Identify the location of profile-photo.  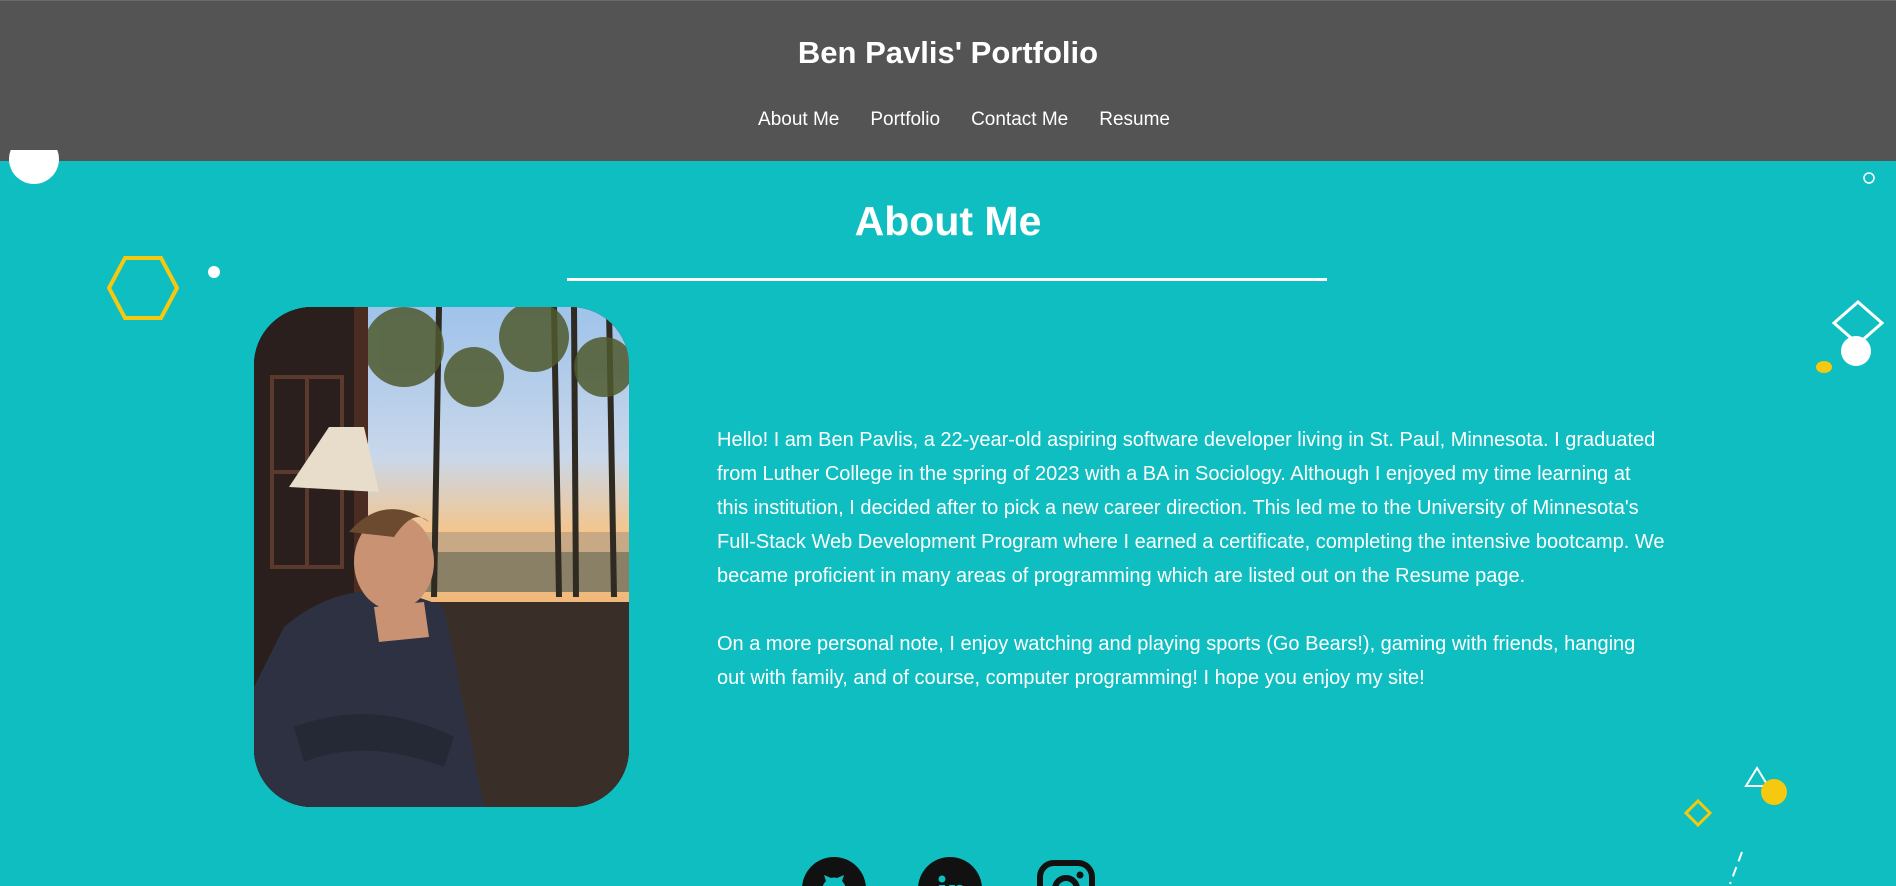
(441, 557).